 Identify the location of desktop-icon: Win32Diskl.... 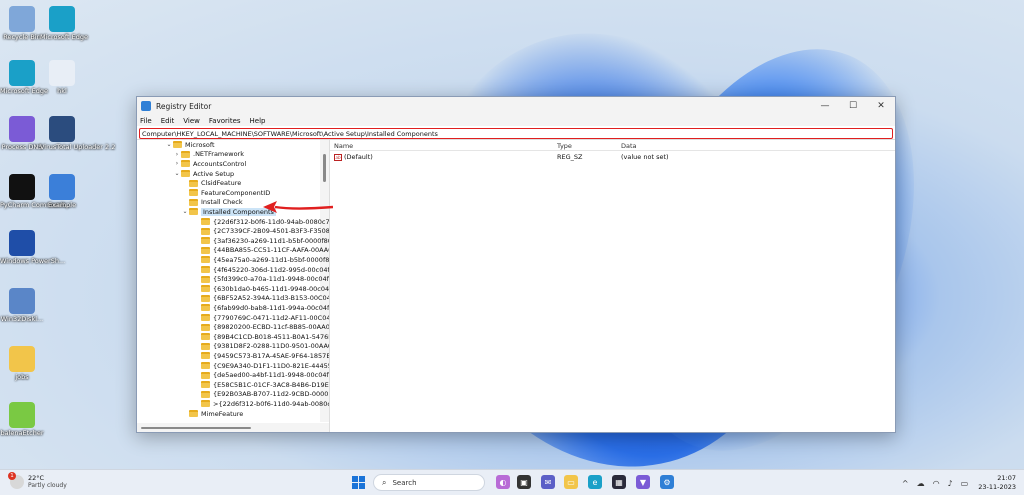
(22, 305).